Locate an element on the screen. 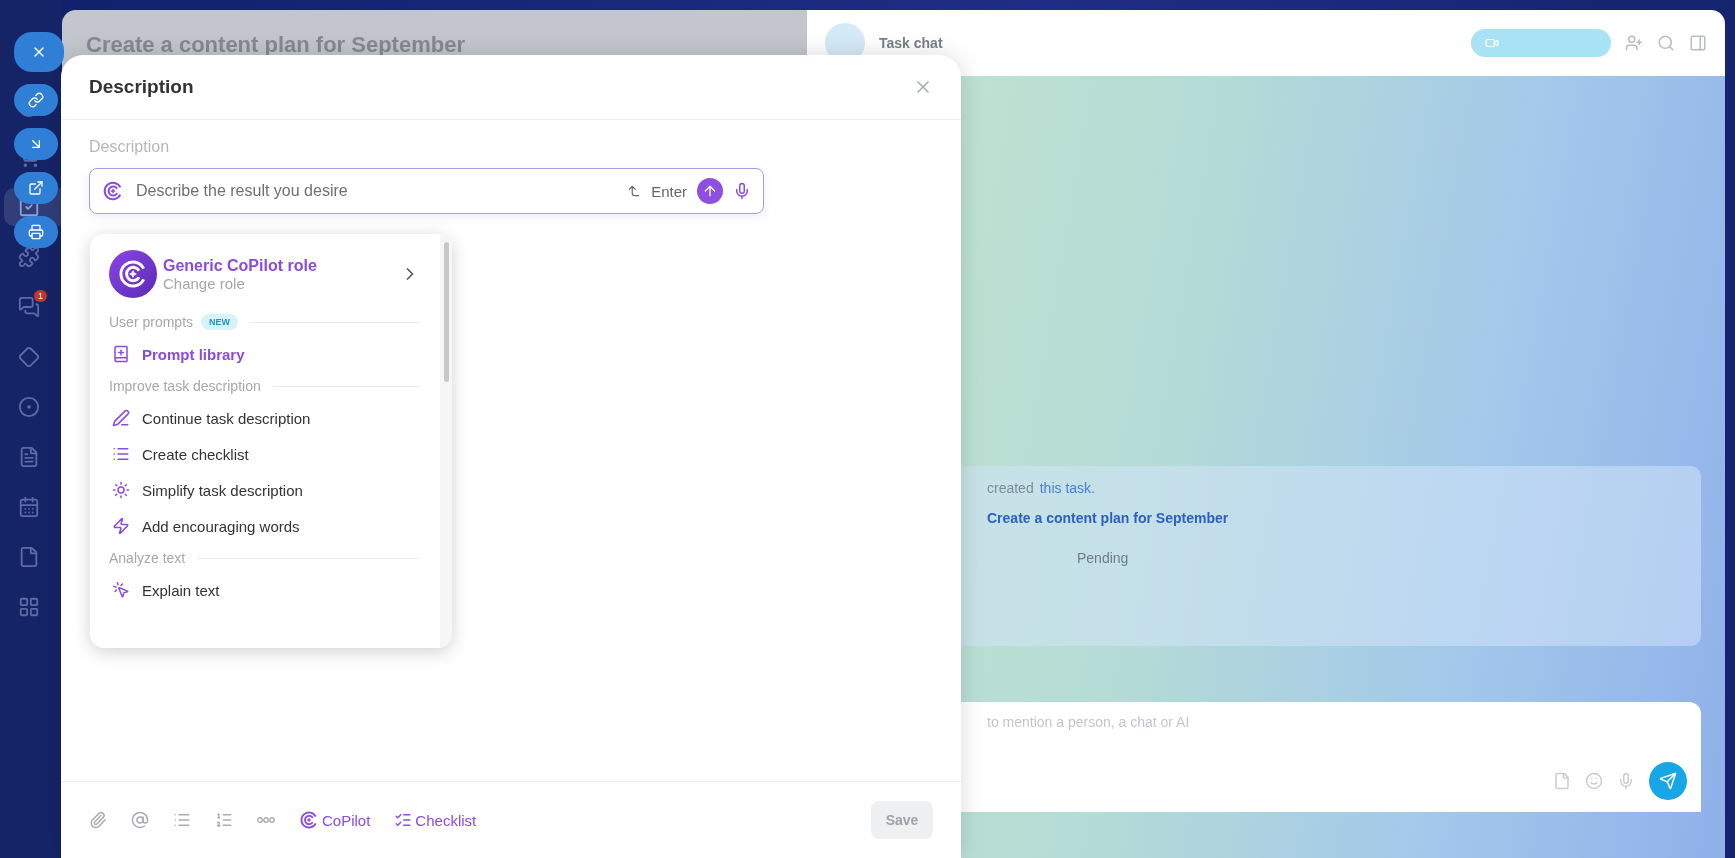  menu-item: Prompt library is located at coordinates (264, 354).